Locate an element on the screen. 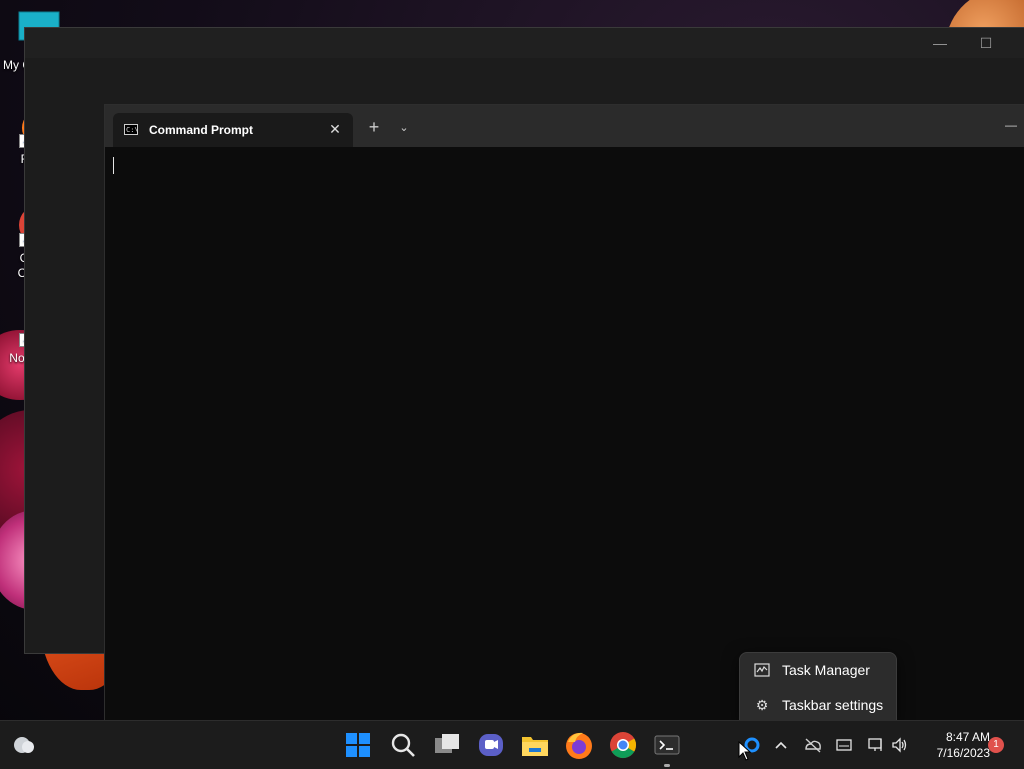 This screenshot has width=1024, height=769. maximize-button: ☐ is located at coordinates (986, 43).